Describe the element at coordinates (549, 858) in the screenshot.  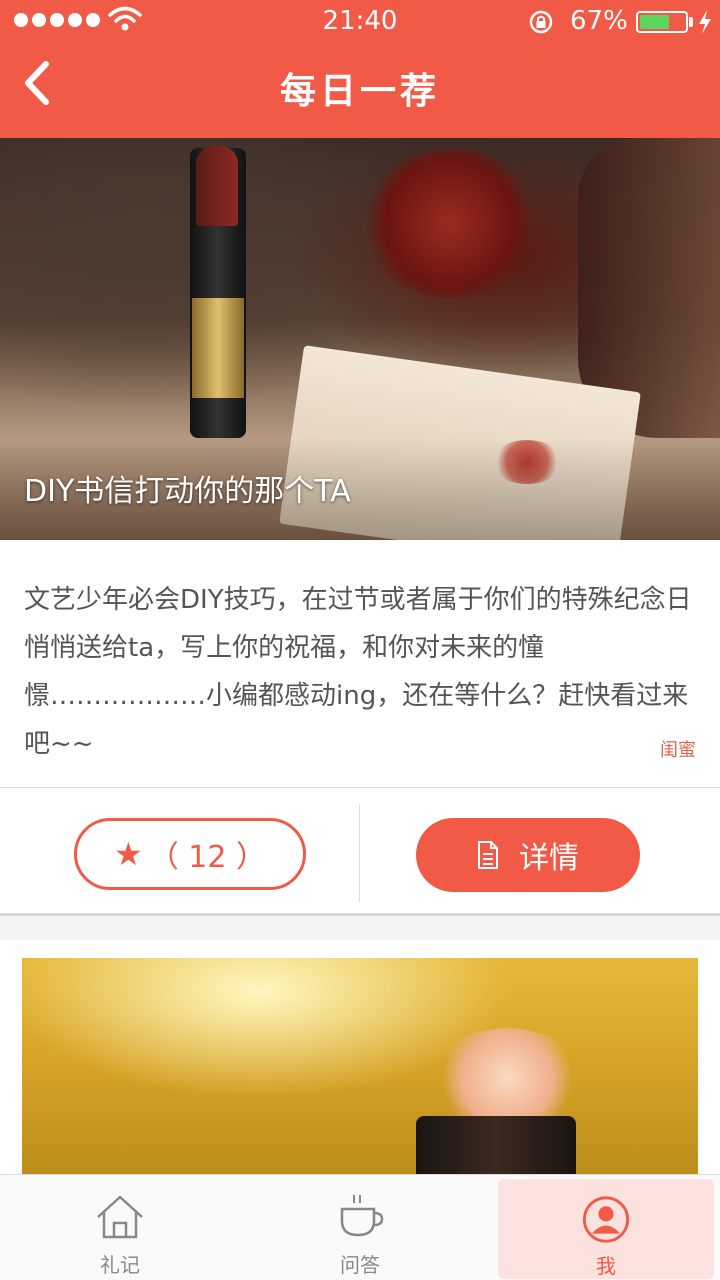
I see `detail-label: 详情` at that location.